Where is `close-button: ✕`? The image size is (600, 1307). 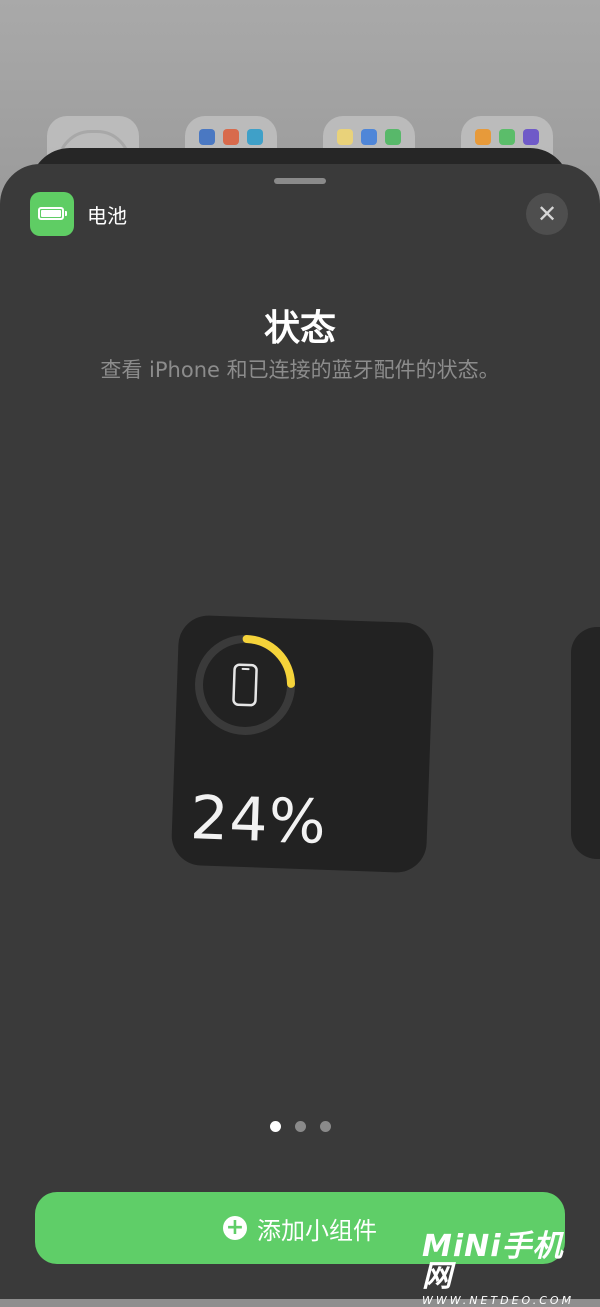 close-button: ✕ is located at coordinates (547, 214).